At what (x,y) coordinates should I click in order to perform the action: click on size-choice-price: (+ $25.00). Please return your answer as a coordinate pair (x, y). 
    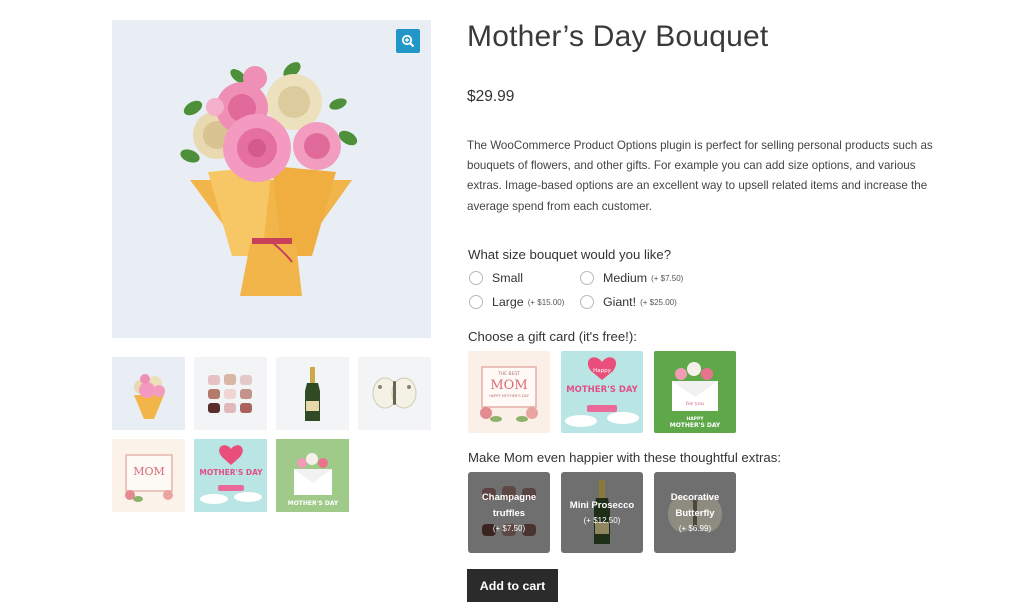
    Looking at the image, I should click on (658, 302).